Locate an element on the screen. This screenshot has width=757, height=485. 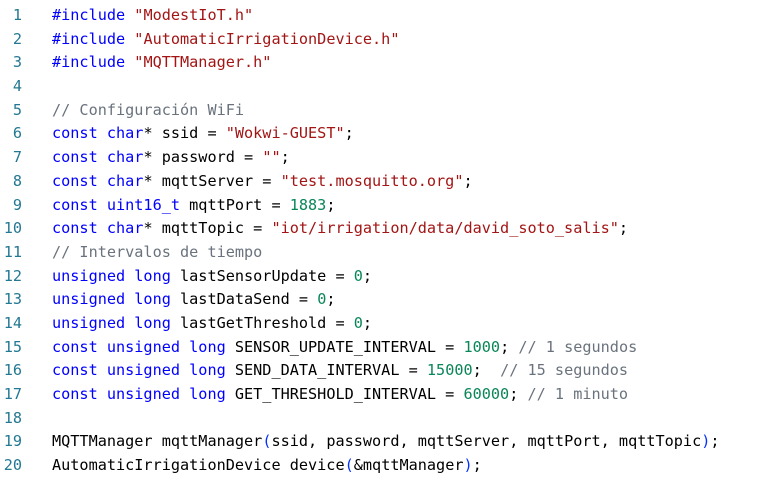
code-line: 11 // Intervalos de tiempo is located at coordinates (378, 253).